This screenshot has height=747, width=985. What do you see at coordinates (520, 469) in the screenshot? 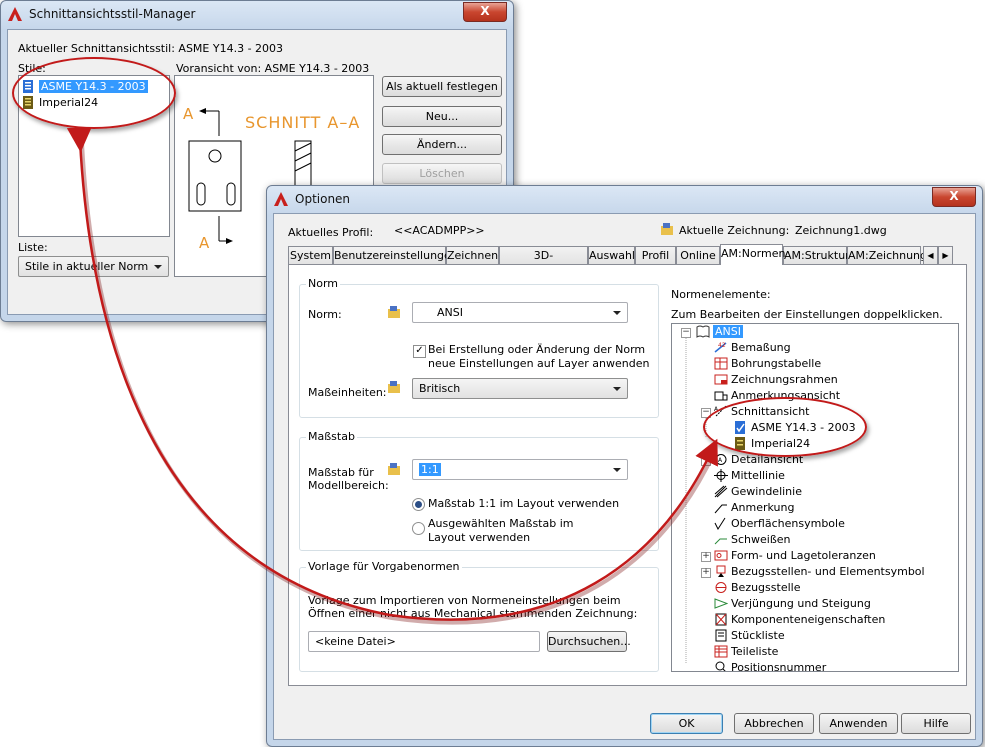
I see `scale-select: 1:1` at bounding box center [520, 469].